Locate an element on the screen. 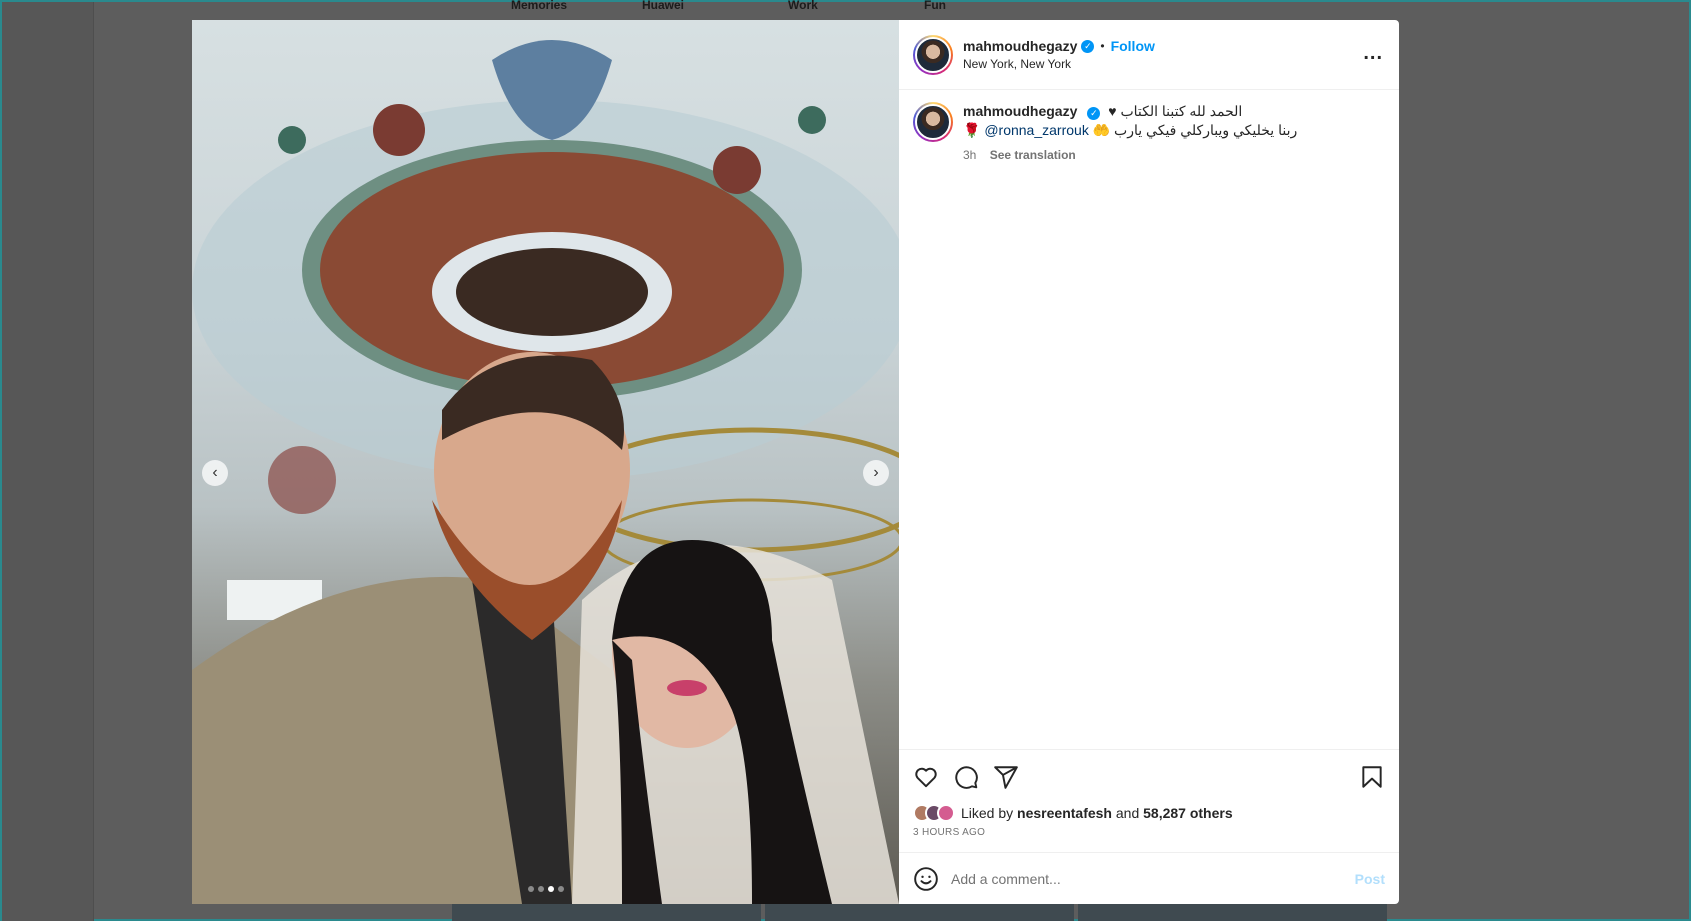 The image size is (1691, 921). follow-button: Follow is located at coordinates (1133, 46).